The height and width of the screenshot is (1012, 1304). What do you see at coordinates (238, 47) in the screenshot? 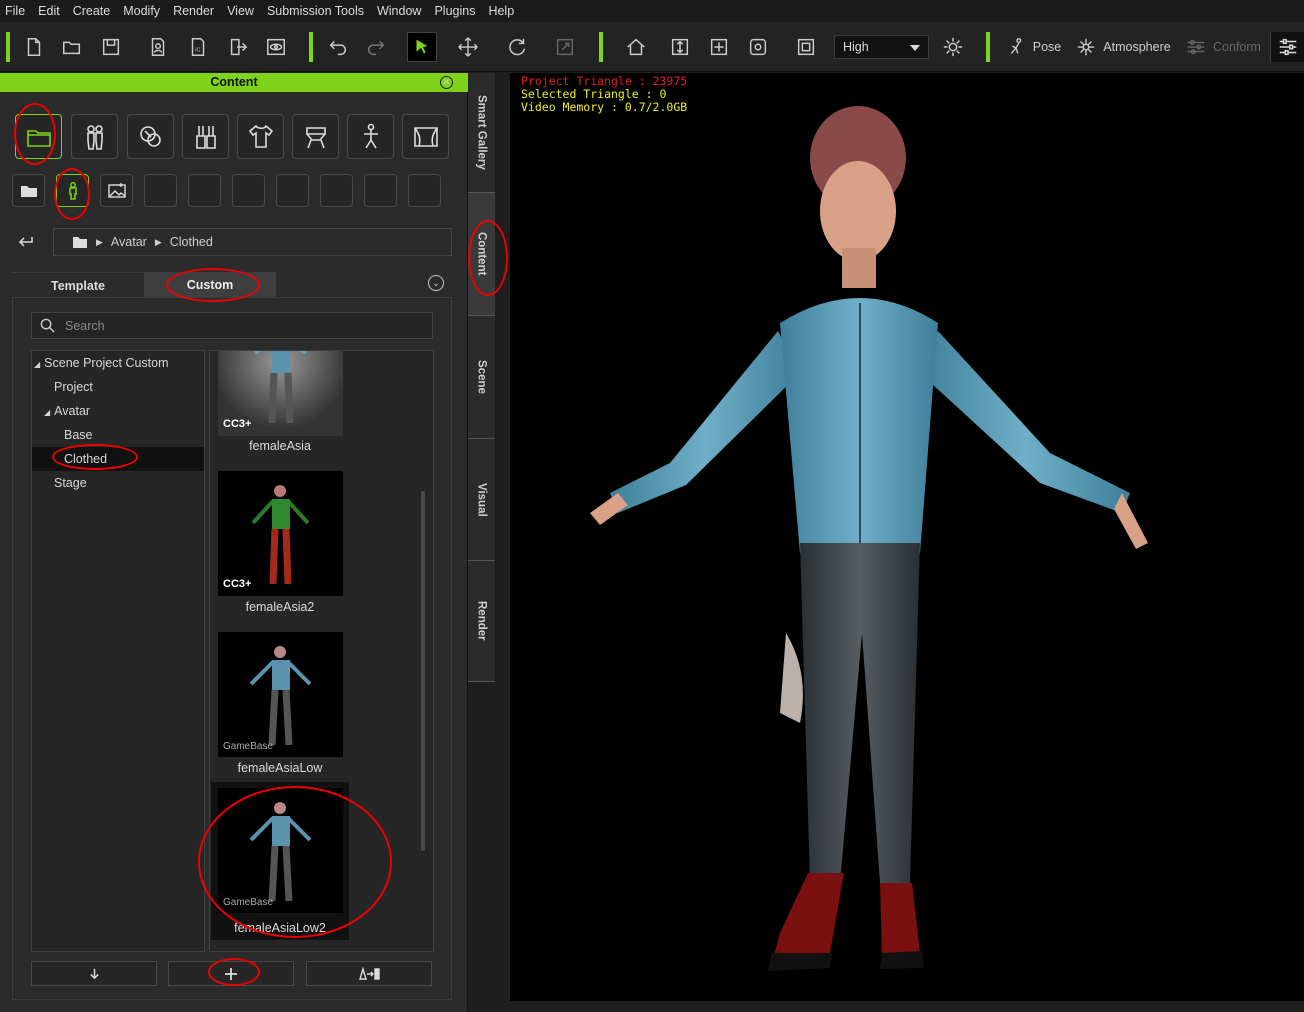
I see `export-icon` at bounding box center [238, 47].